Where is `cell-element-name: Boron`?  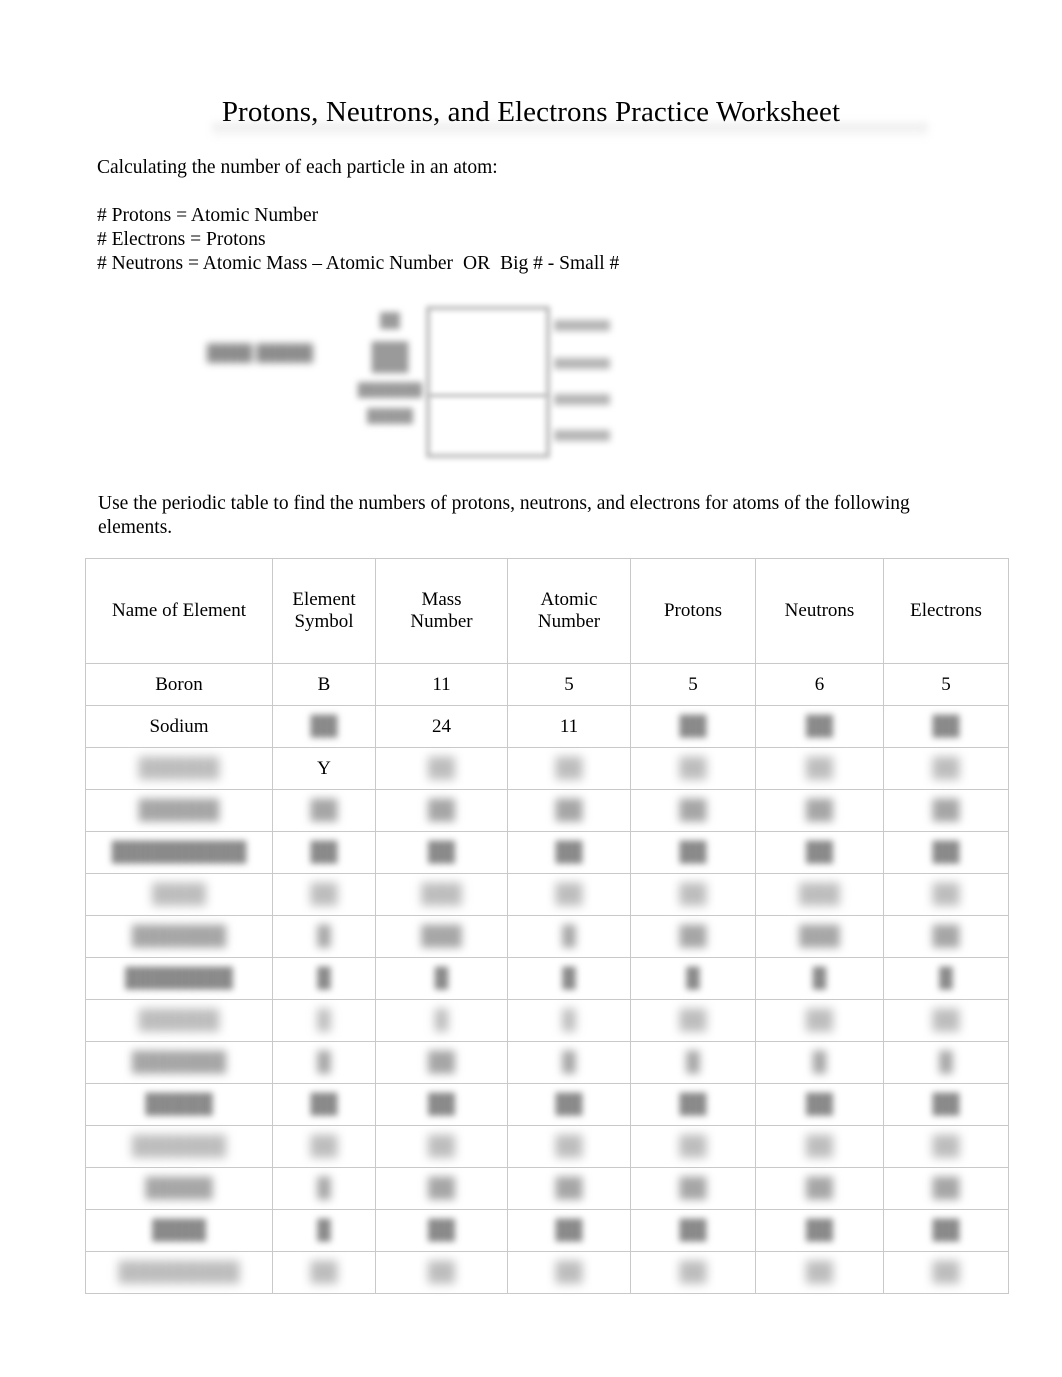 cell-element-name: Boron is located at coordinates (179, 684).